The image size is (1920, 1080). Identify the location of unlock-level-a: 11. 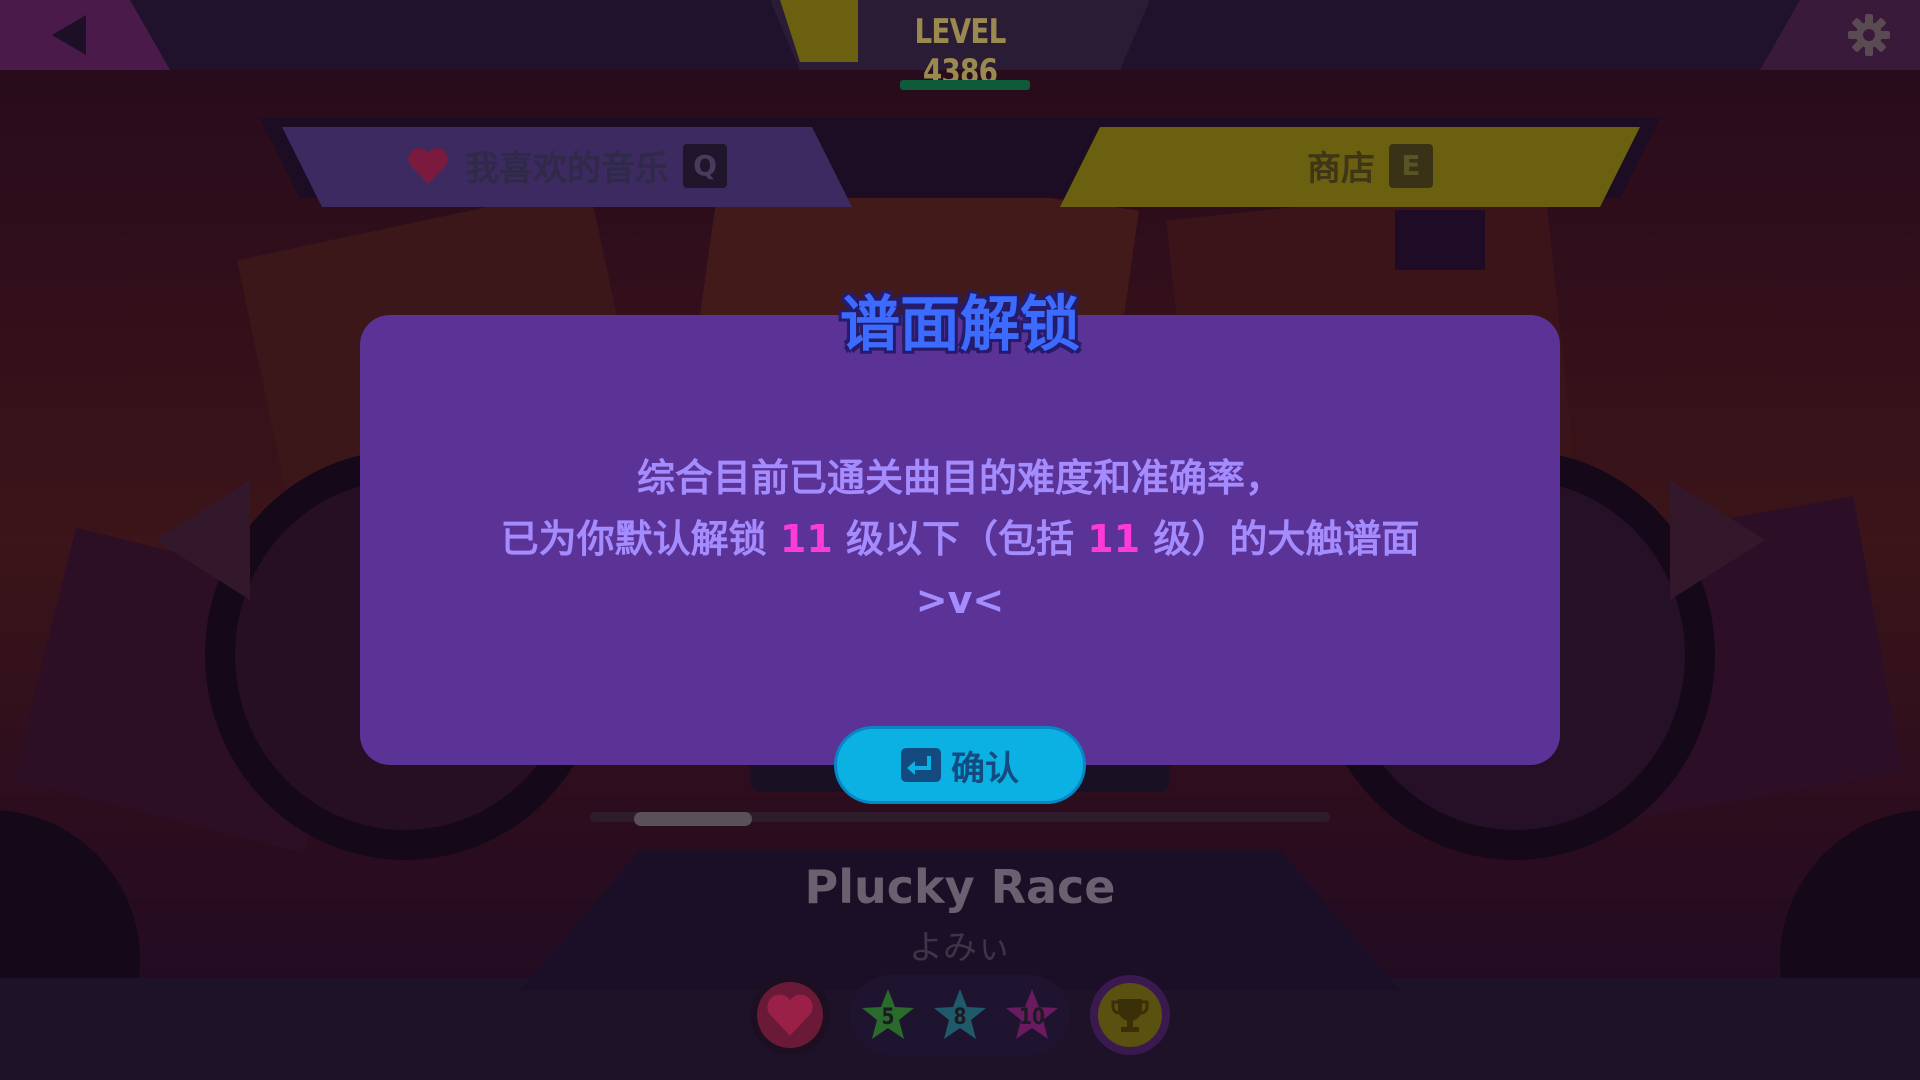
(806, 539).